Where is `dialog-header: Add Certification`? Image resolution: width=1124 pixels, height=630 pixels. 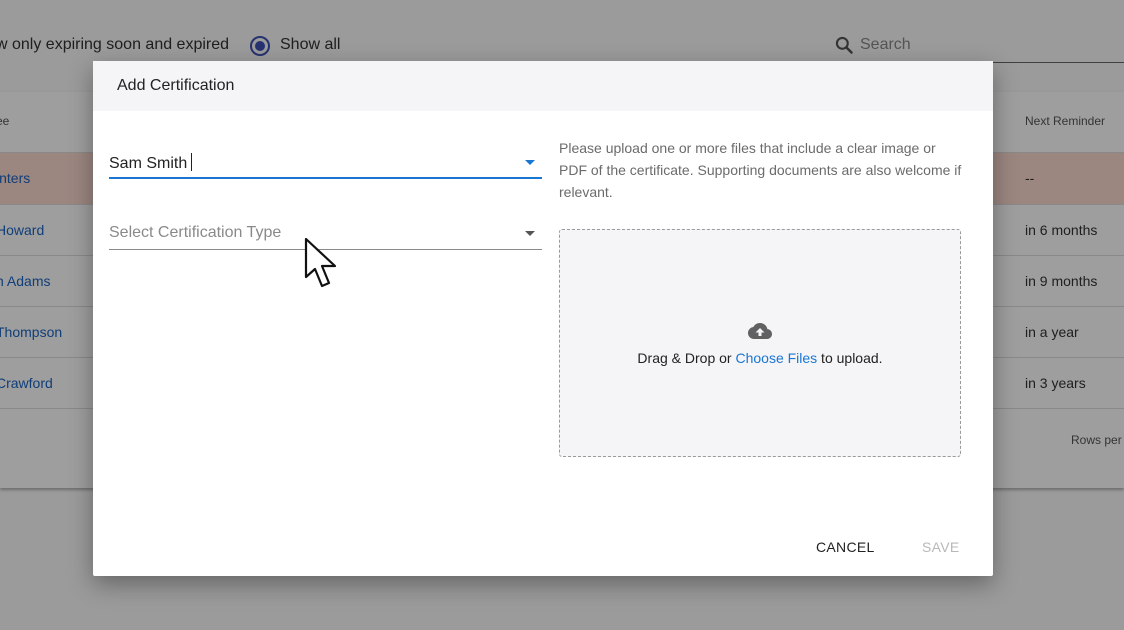
dialog-header: Add Certification is located at coordinates (543, 86).